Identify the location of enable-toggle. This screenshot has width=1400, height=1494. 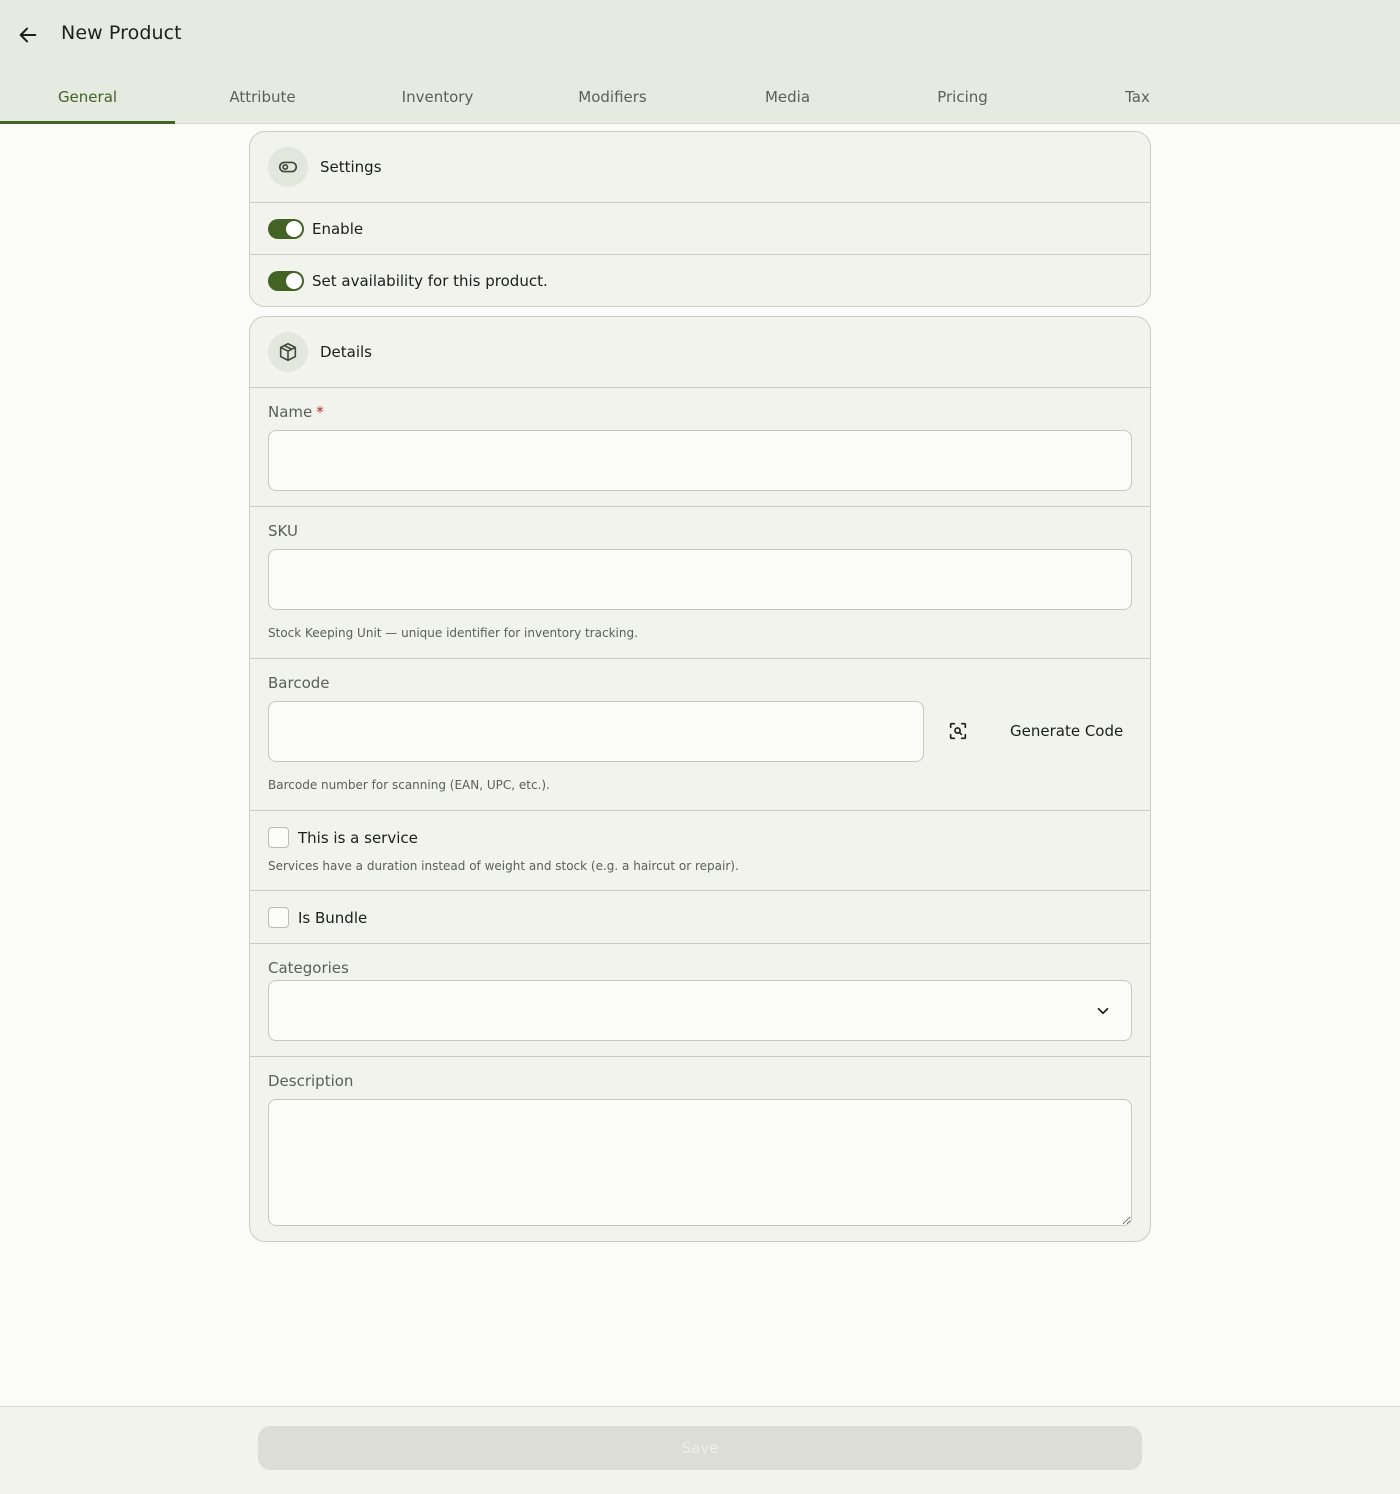
(286, 228).